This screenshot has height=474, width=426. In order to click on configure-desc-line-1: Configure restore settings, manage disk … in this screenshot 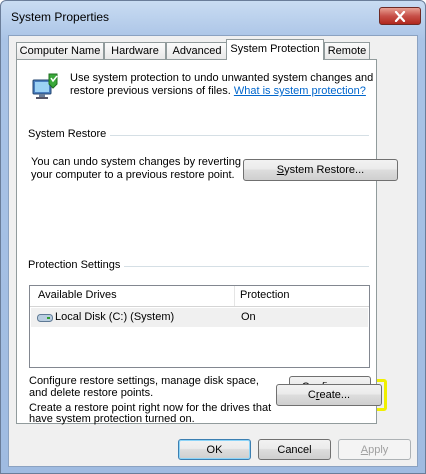, I will do `click(144, 381)`.